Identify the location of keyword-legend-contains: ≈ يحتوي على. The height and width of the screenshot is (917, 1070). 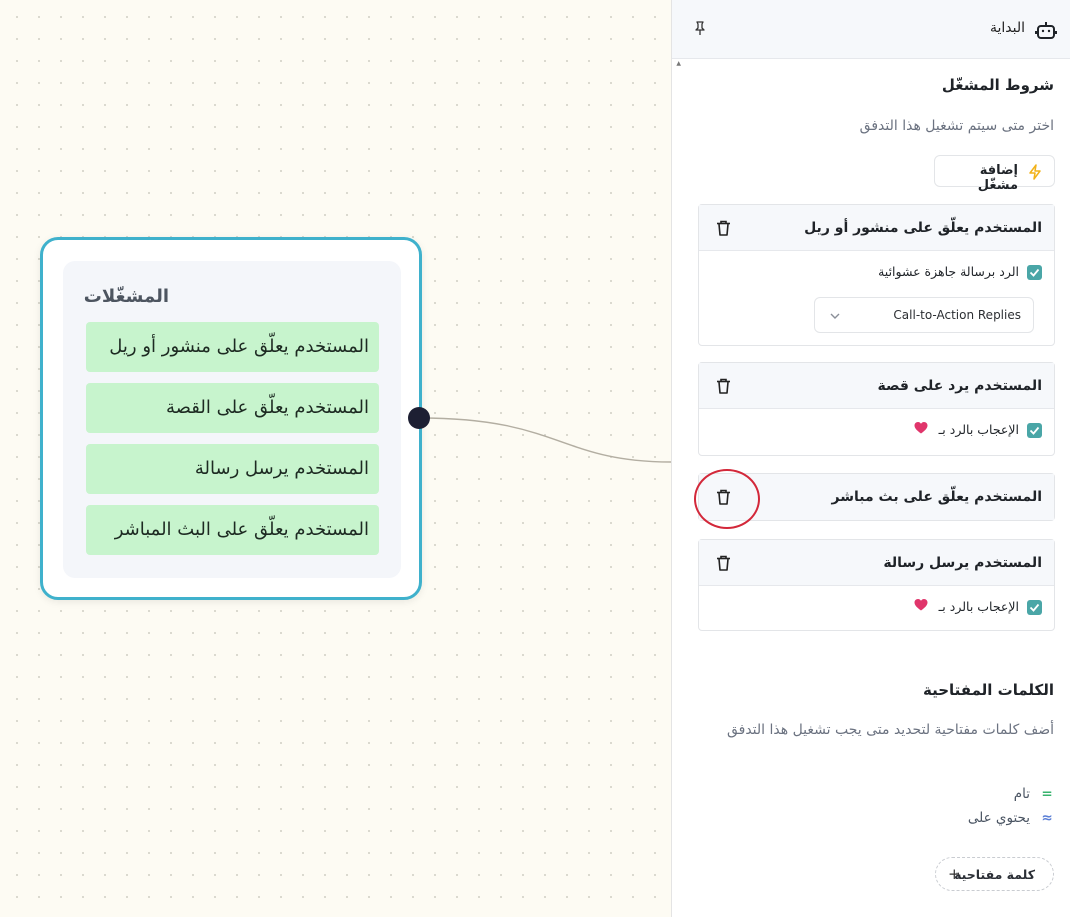
(1011, 818).